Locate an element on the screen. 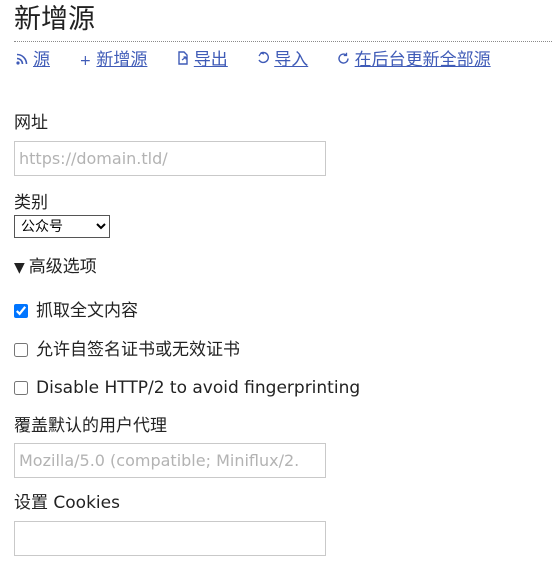  nav-export-label: 导出 is located at coordinates (210, 60).